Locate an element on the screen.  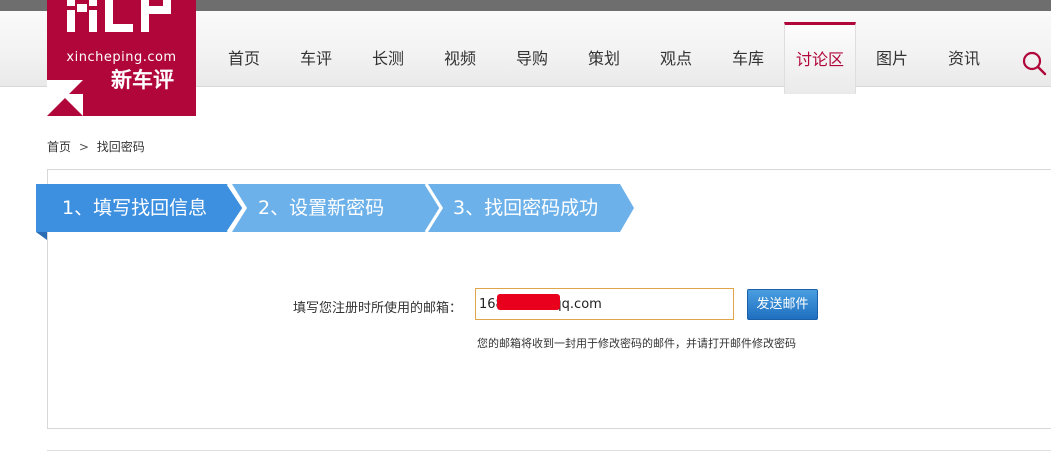
step-progress: 1、填写找回信息 2、设置新密码 3、找回密码成功 is located at coordinates (336, 212).